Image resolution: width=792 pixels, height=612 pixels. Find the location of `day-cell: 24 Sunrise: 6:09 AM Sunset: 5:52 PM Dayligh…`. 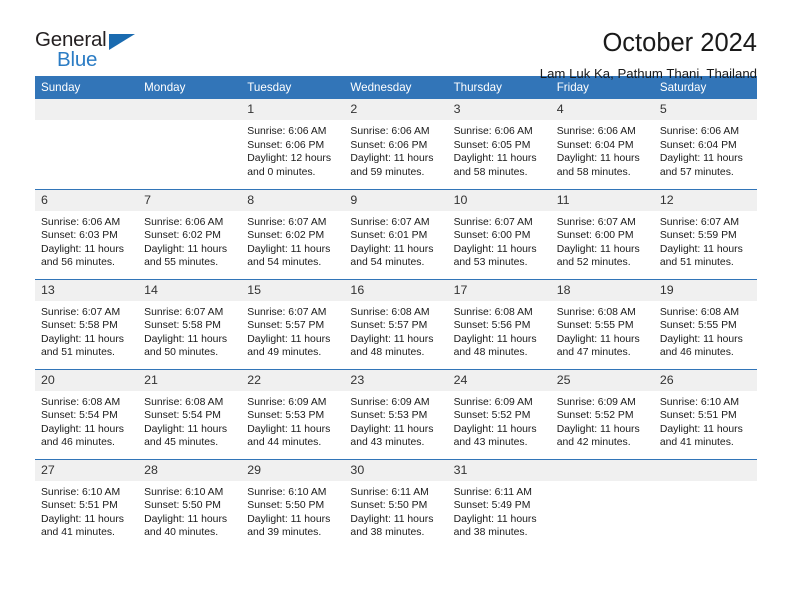

day-cell: 24 Sunrise: 6:09 AM Sunset: 5:52 PM Dayligh… is located at coordinates (499, 413).